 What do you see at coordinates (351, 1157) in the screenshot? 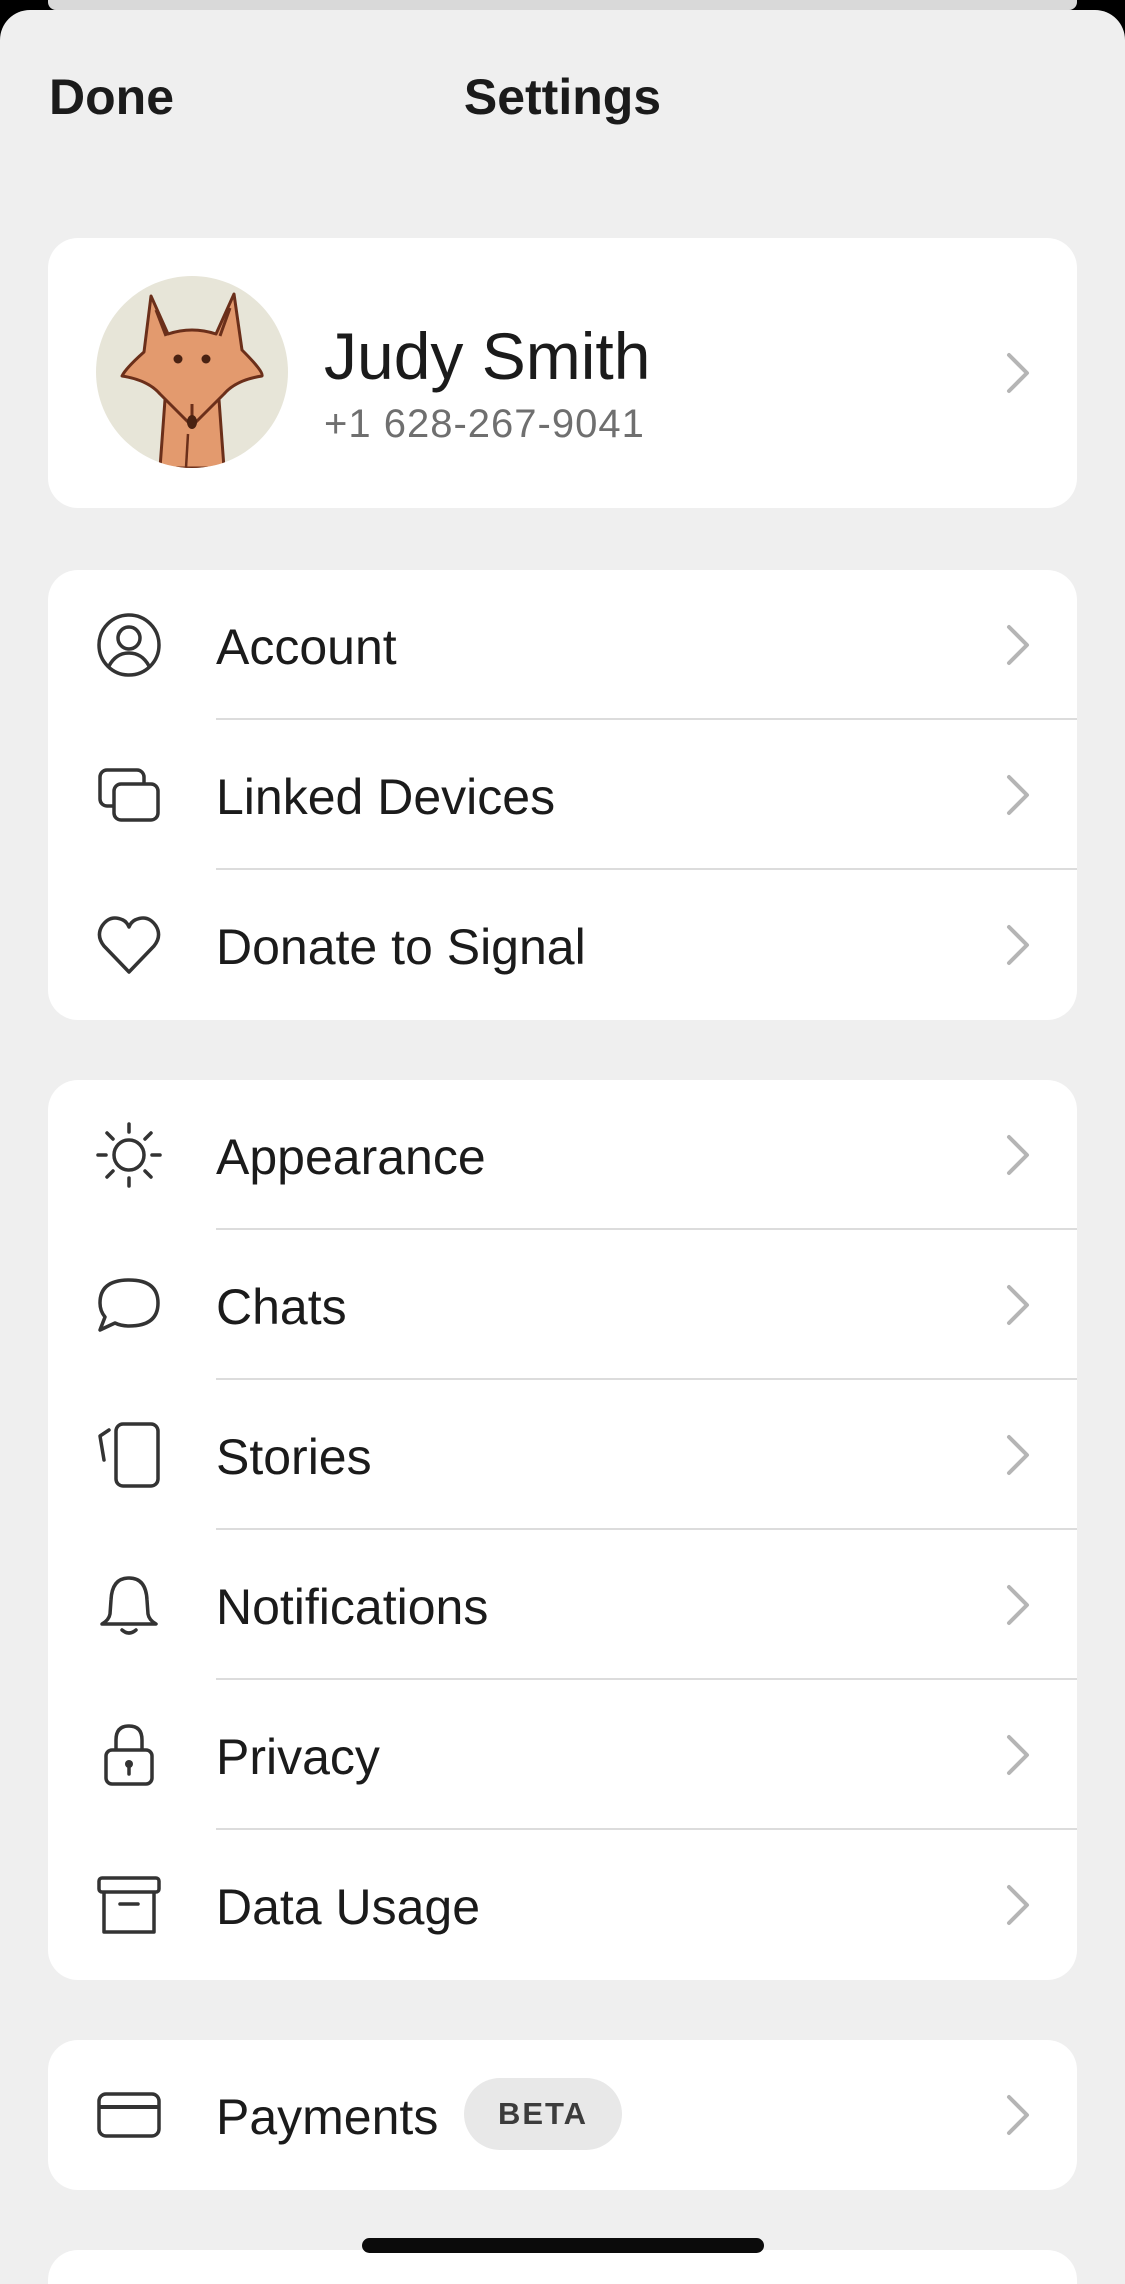
I see `settings-item-label: Appearance` at bounding box center [351, 1157].